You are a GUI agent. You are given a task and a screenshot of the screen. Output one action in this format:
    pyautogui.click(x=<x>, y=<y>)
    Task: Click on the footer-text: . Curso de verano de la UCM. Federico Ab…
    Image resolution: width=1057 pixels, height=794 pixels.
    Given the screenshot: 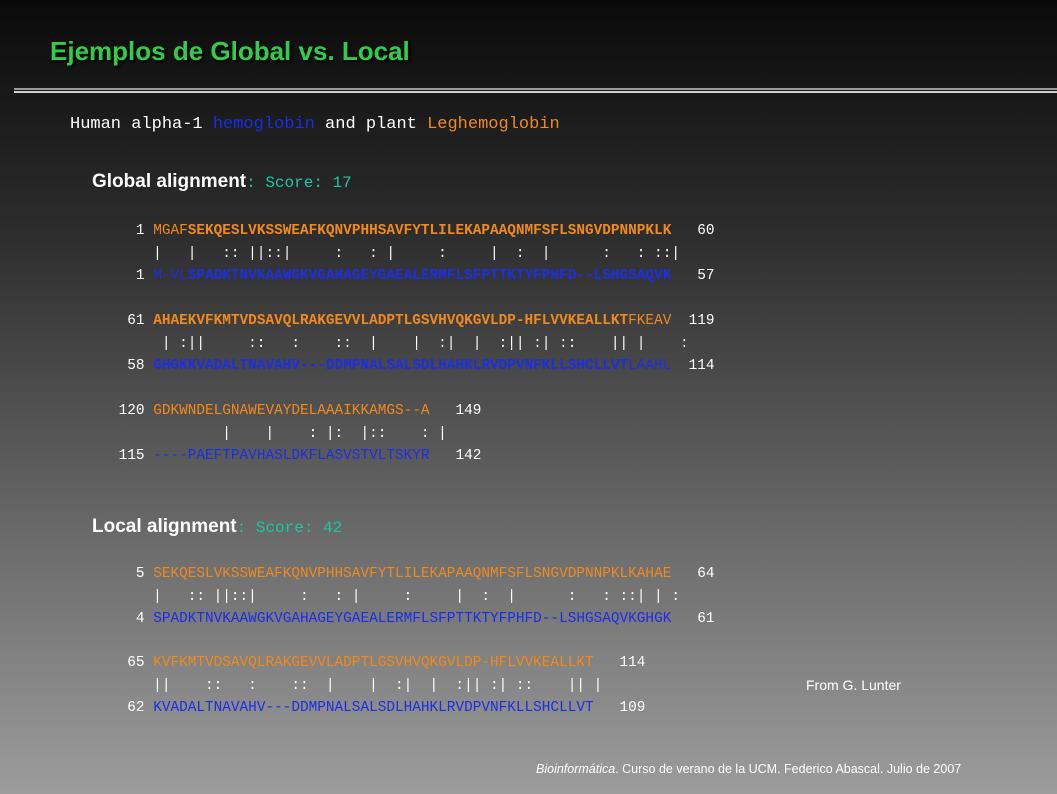 What is the action you would take?
    pyautogui.click(x=788, y=769)
    